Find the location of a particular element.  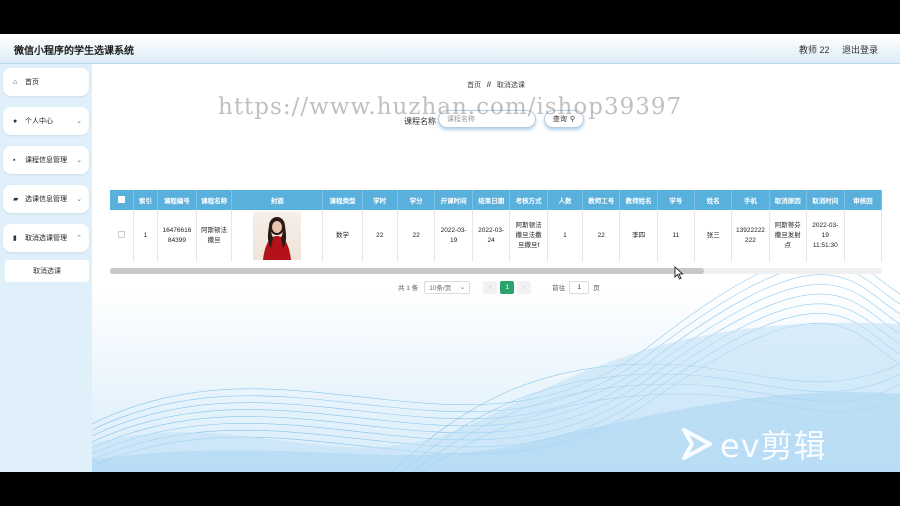

th-start: 开课时间 is located at coordinates (453, 200).